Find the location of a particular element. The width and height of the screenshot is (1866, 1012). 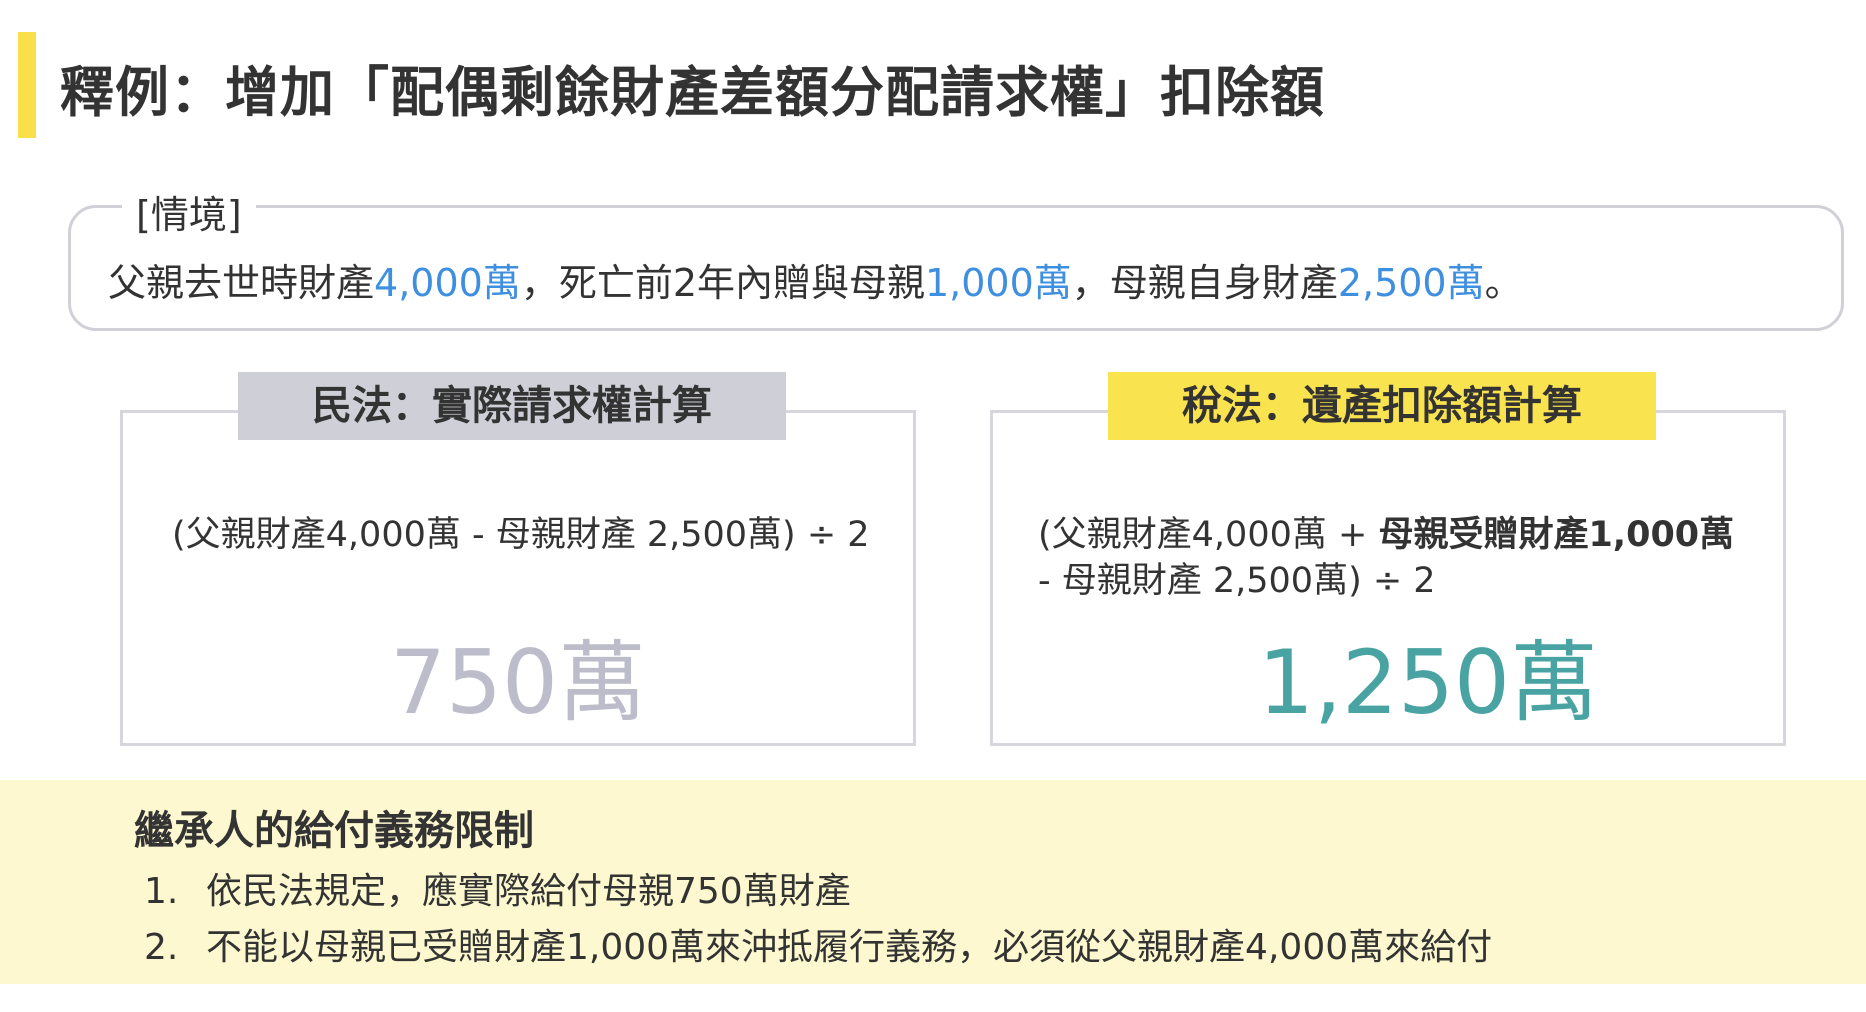

duty-item: 1. 依民法規定，應實際給付母親750萬財產 is located at coordinates (497, 888).